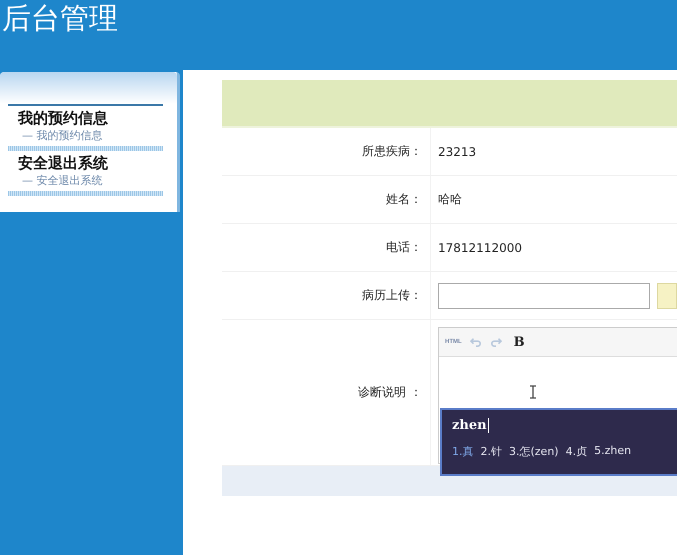 The height and width of the screenshot is (555, 677). I want to click on ime-candidate: 1.真, so click(463, 451).